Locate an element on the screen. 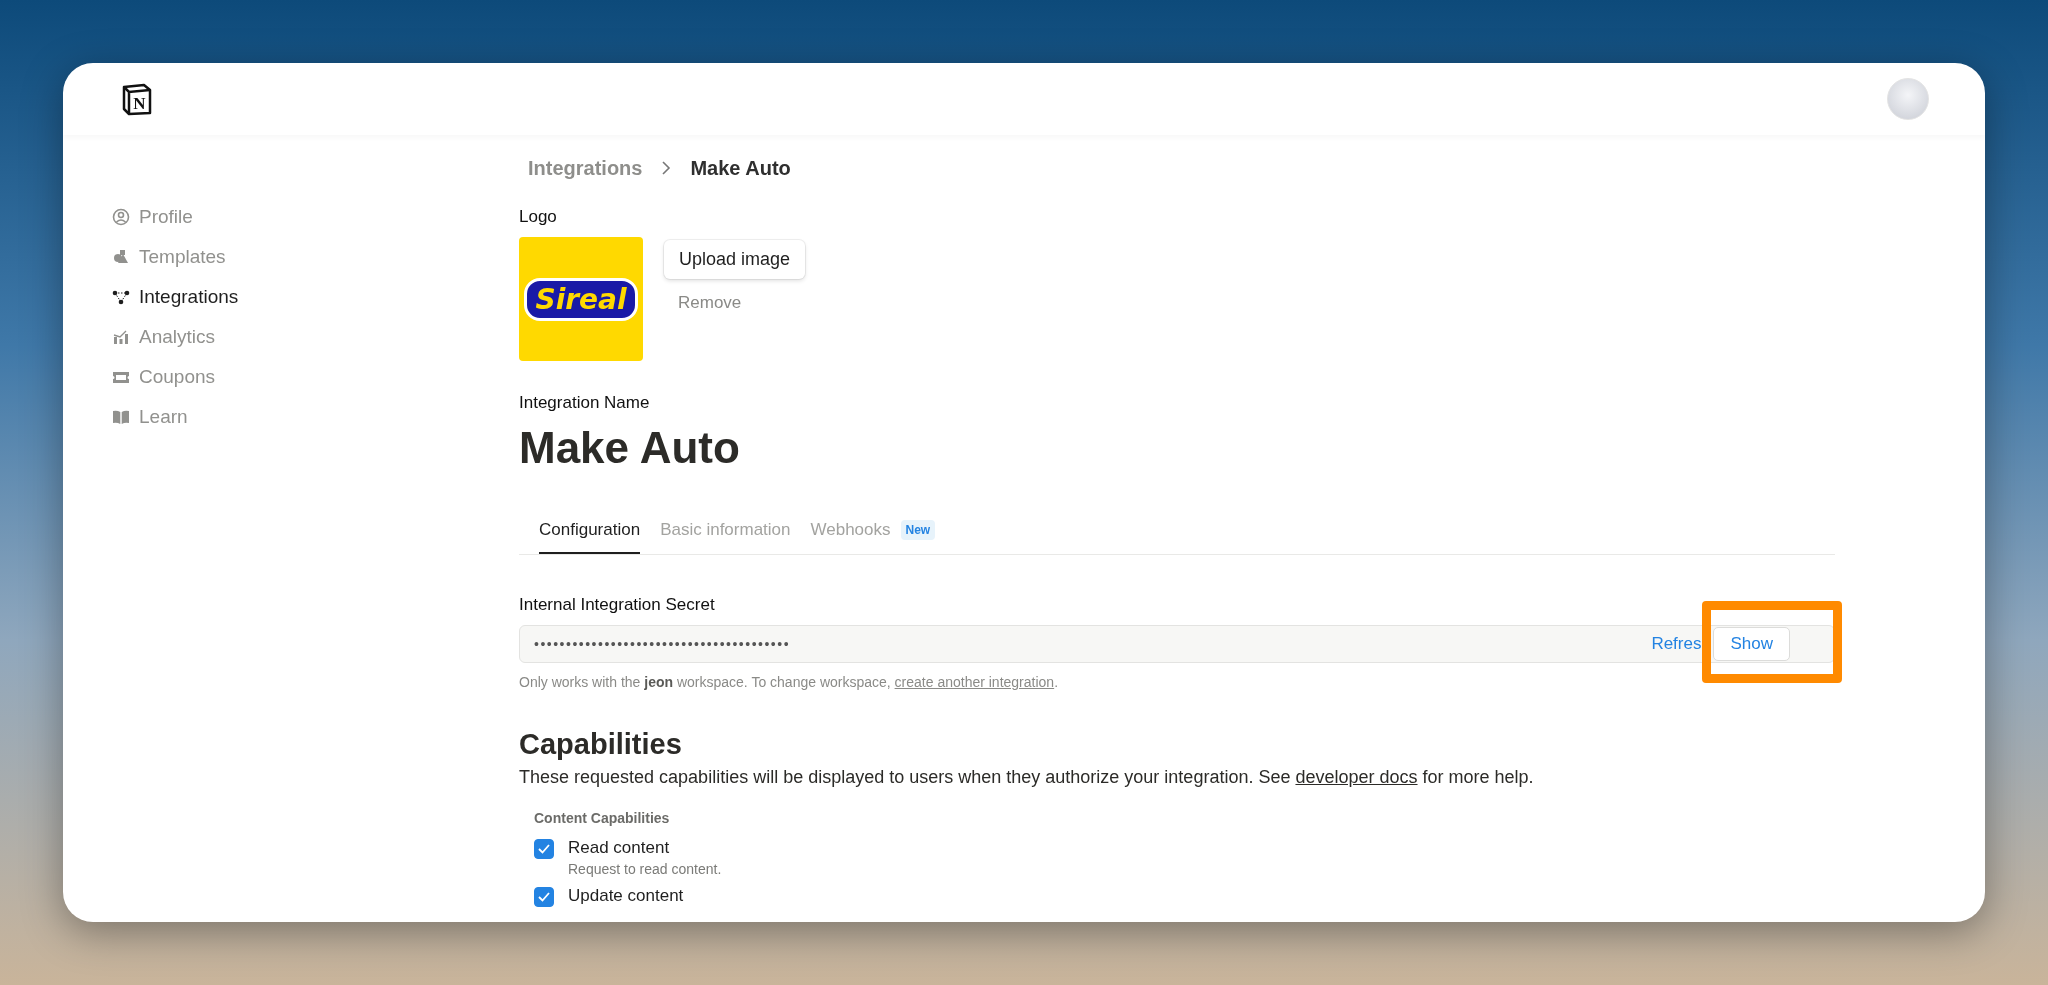 Image resolution: width=2048 pixels, height=985 pixels. person-circle-icon is located at coordinates (121, 217).